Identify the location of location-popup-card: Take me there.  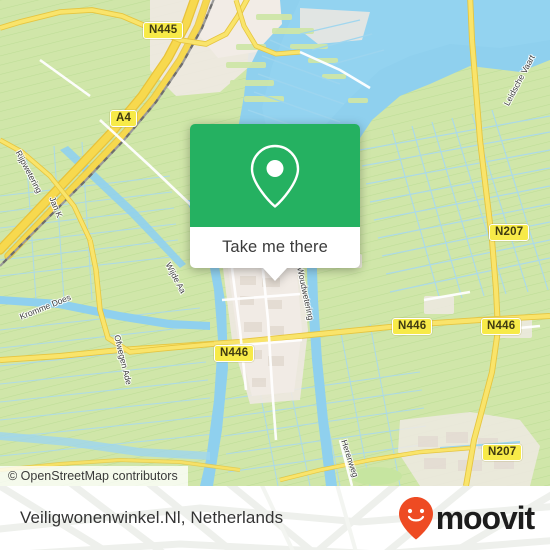
(275, 202).